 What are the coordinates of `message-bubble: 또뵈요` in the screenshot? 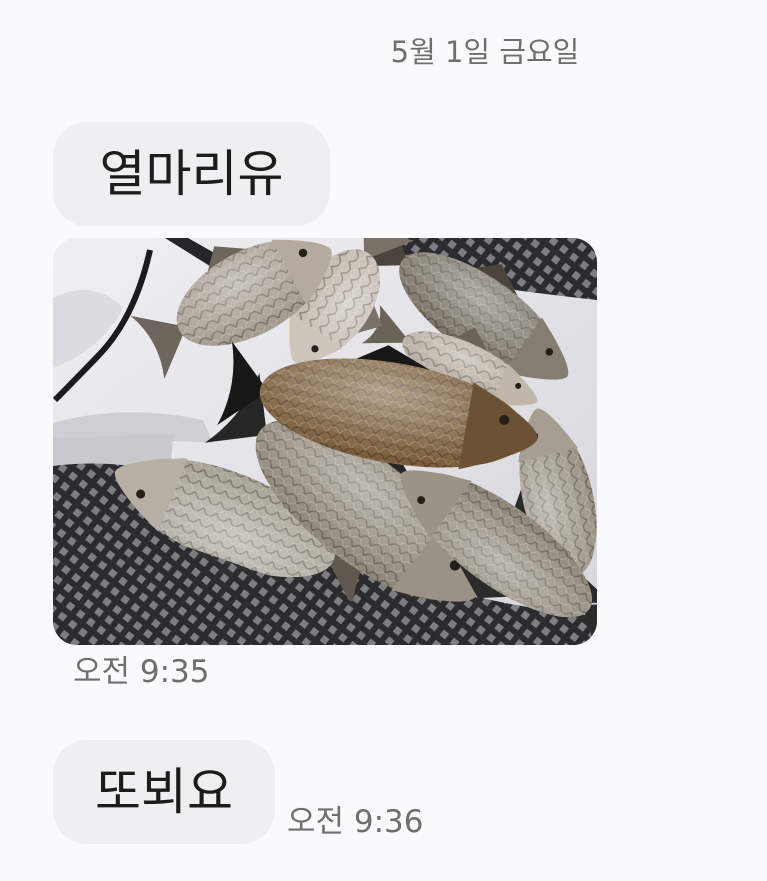 It's located at (164, 792).